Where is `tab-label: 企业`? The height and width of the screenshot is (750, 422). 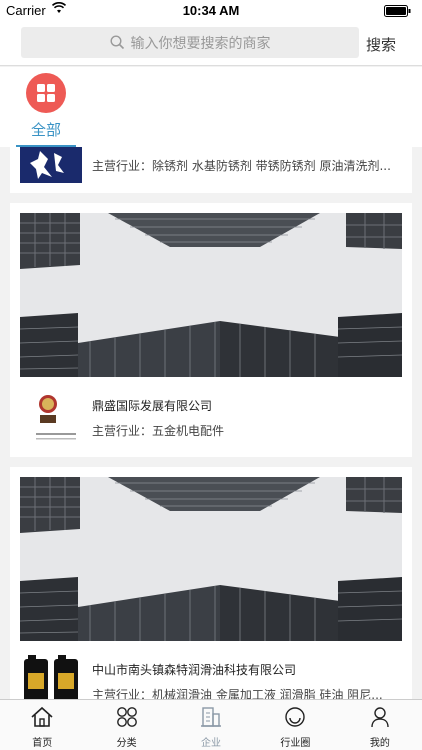 tab-label: 企业 is located at coordinates (211, 743).